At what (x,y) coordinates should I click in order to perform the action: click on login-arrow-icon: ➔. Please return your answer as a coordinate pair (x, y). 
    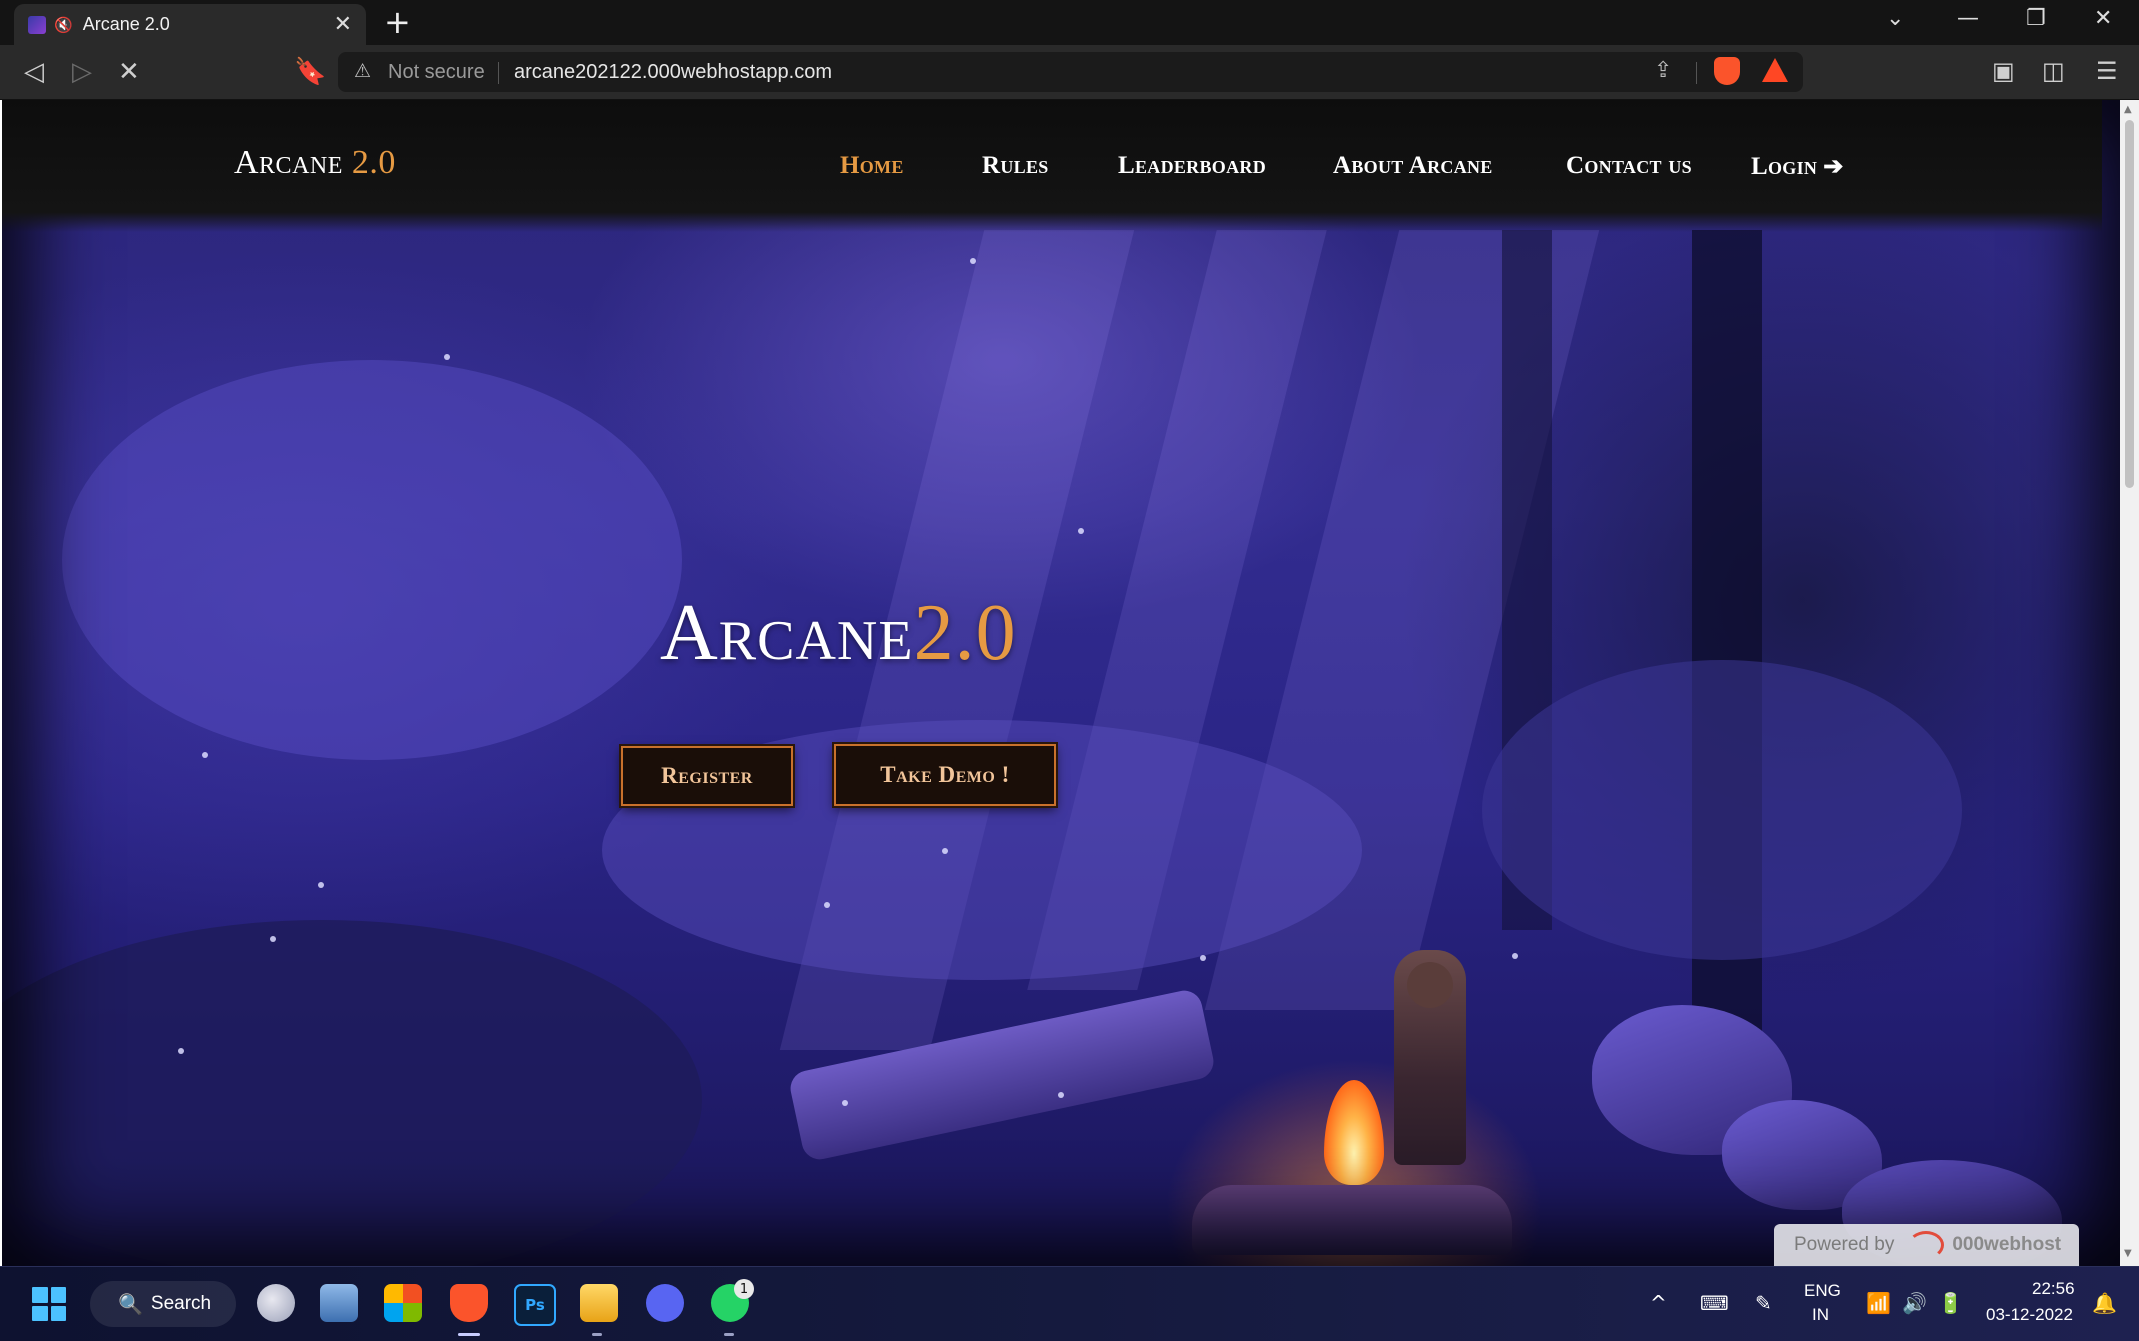
    Looking at the image, I should click on (1833, 167).